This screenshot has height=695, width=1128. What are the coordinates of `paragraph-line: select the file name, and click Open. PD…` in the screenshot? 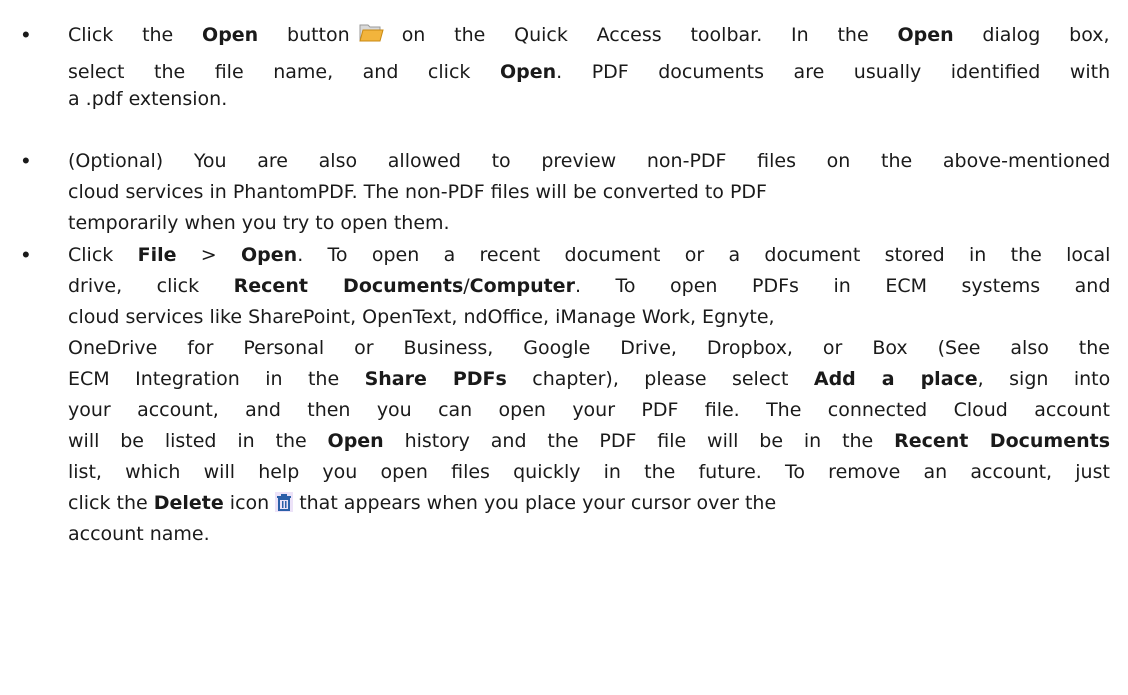 It's located at (589, 72).